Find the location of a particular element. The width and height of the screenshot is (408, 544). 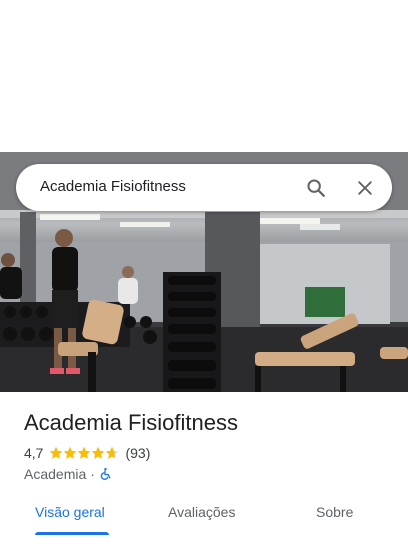

clear-search-button is located at coordinates (365, 188).